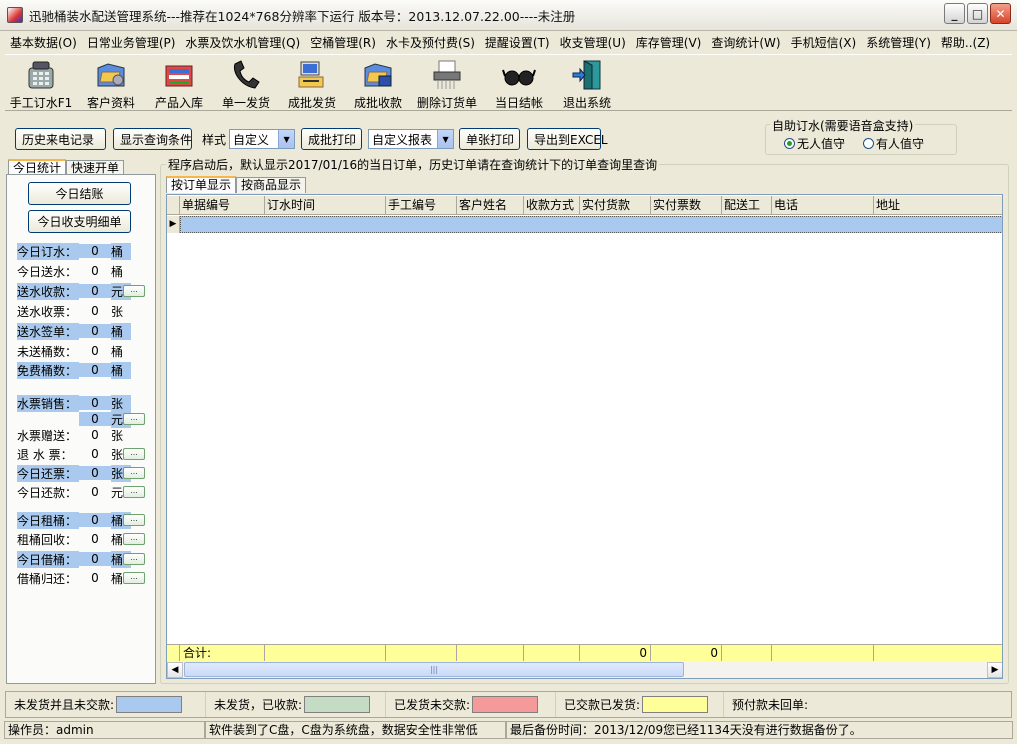 Image resolution: width=1017 pixels, height=744 pixels. I want to click on radio-unattended: 无人值守, so click(814, 143).